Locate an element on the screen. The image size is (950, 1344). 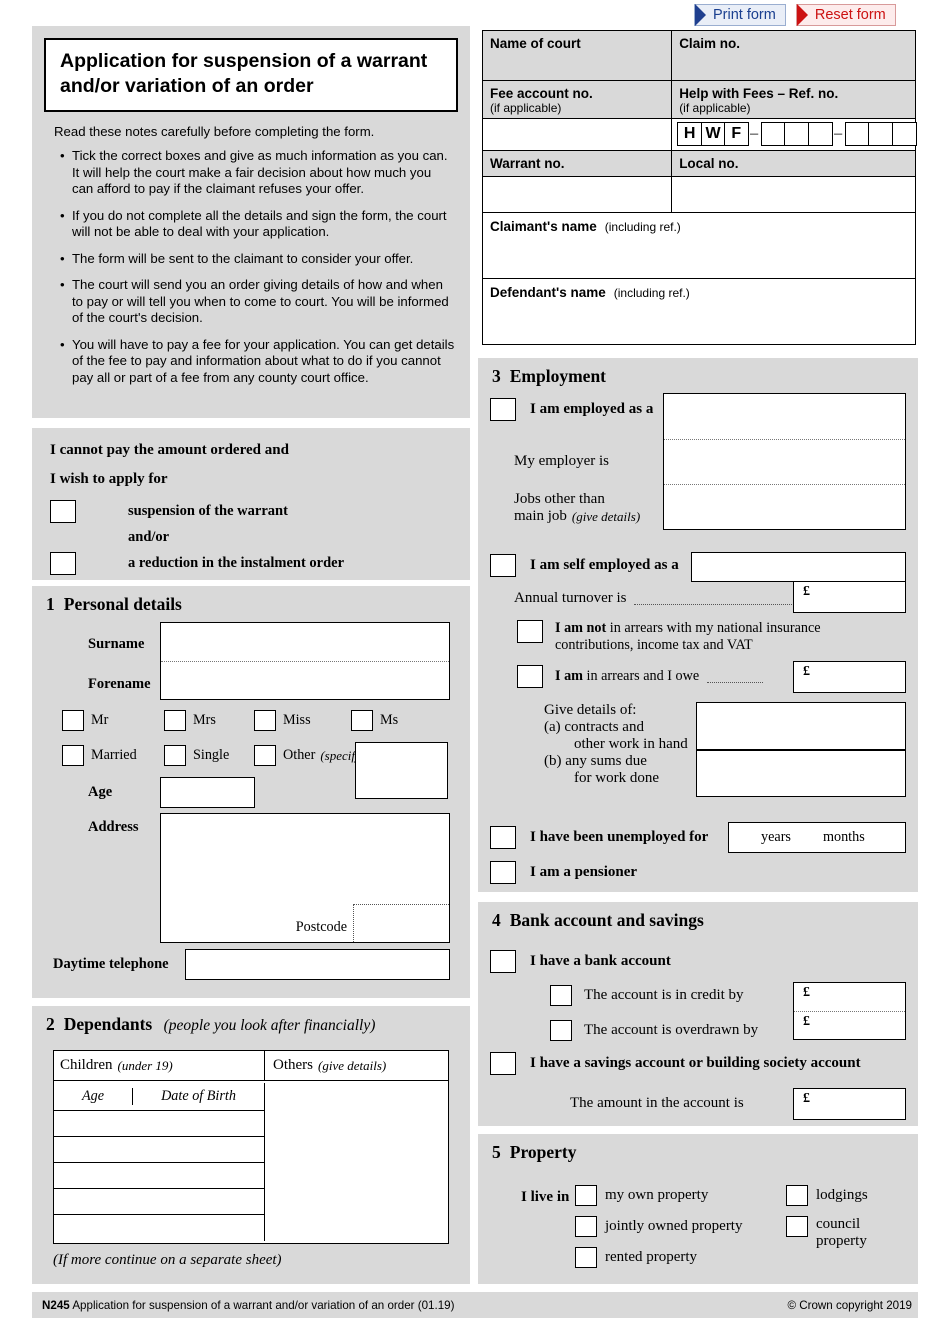
defendant-name-cell: Defendant's name (including ref.) is located at coordinates (699, 311).